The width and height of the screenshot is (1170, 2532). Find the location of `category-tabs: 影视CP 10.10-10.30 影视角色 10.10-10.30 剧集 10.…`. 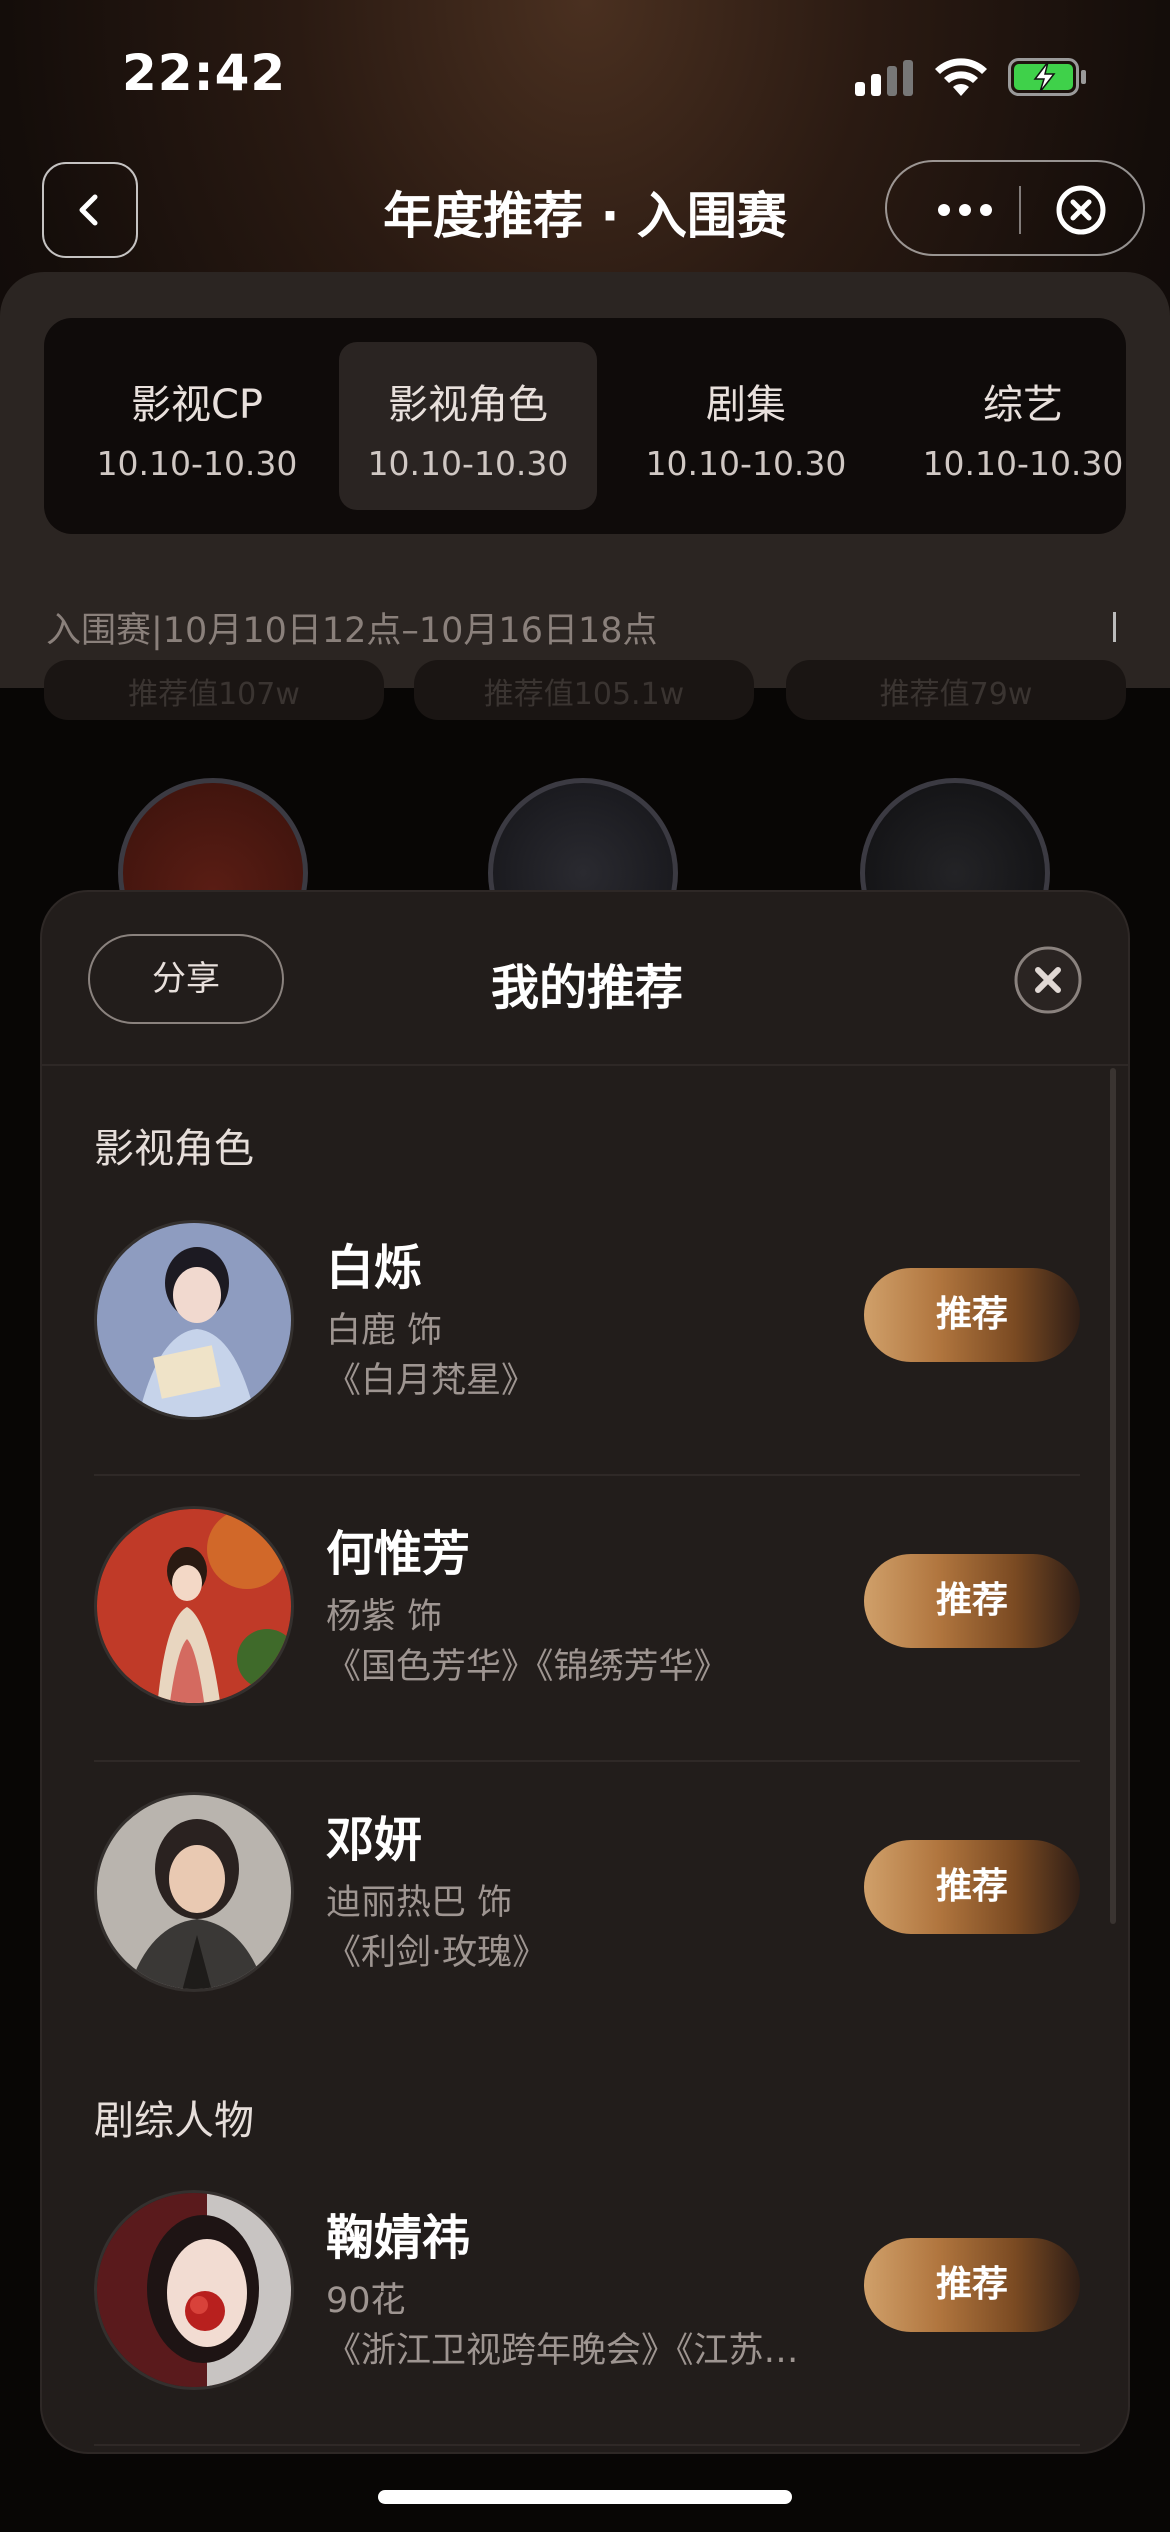

category-tabs: 影视CP 10.10-10.30 影视角色 10.10-10.30 剧集 10.… is located at coordinates (585, 426).